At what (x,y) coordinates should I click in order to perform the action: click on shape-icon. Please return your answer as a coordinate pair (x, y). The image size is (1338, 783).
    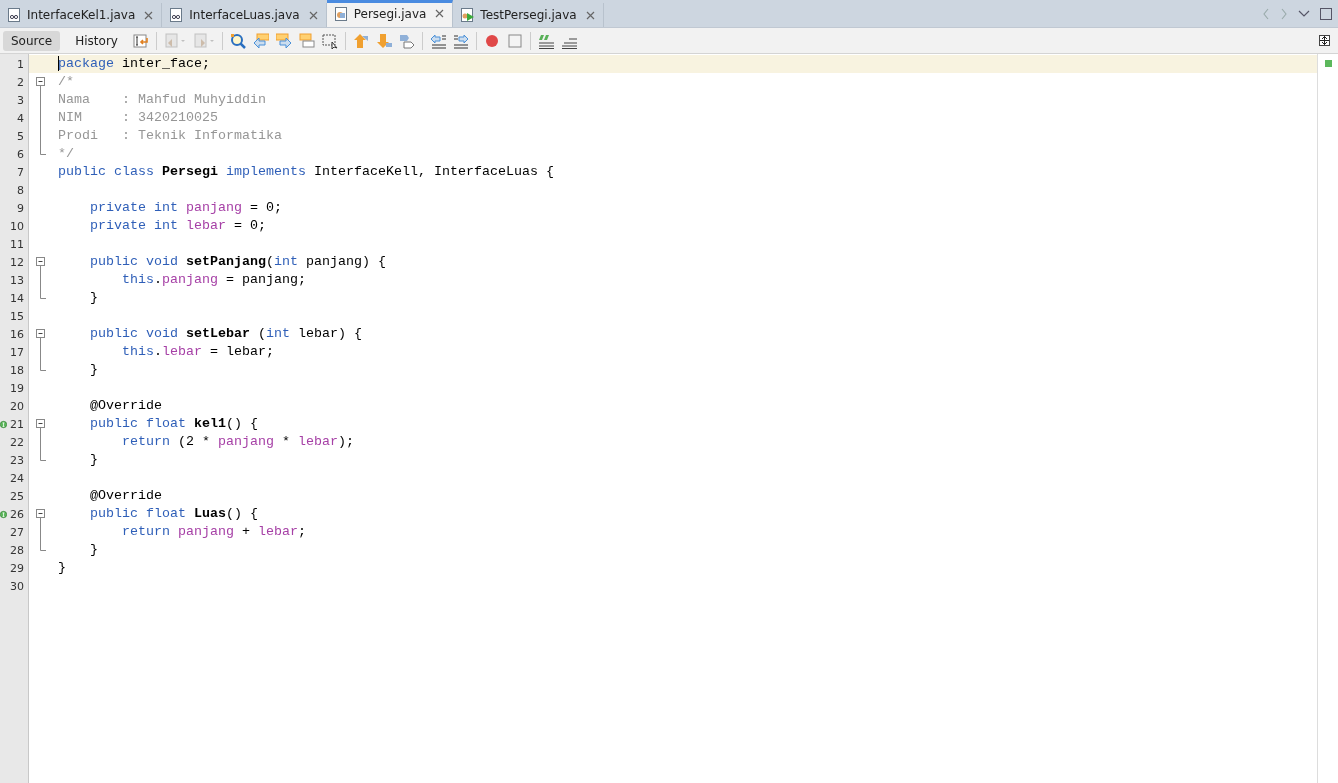
    Looking at the image, I should click on (406, 40).